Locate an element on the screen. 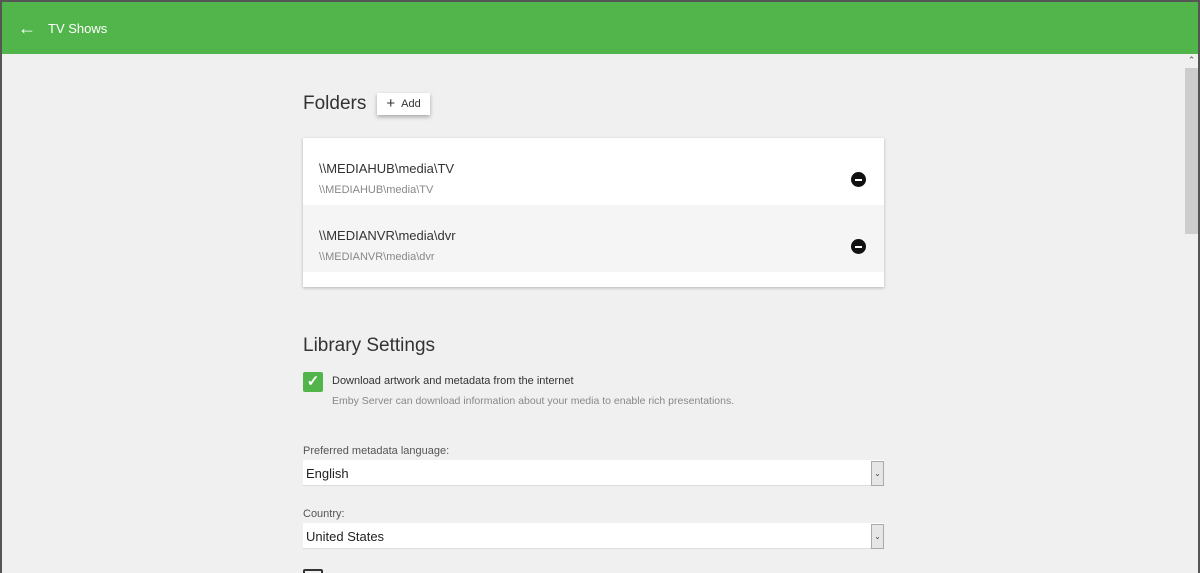 The height and width of the screenshot is (573, 1200). folder-path: \\MEDIANVR\media\dvr is located at coordinates (387, 235).